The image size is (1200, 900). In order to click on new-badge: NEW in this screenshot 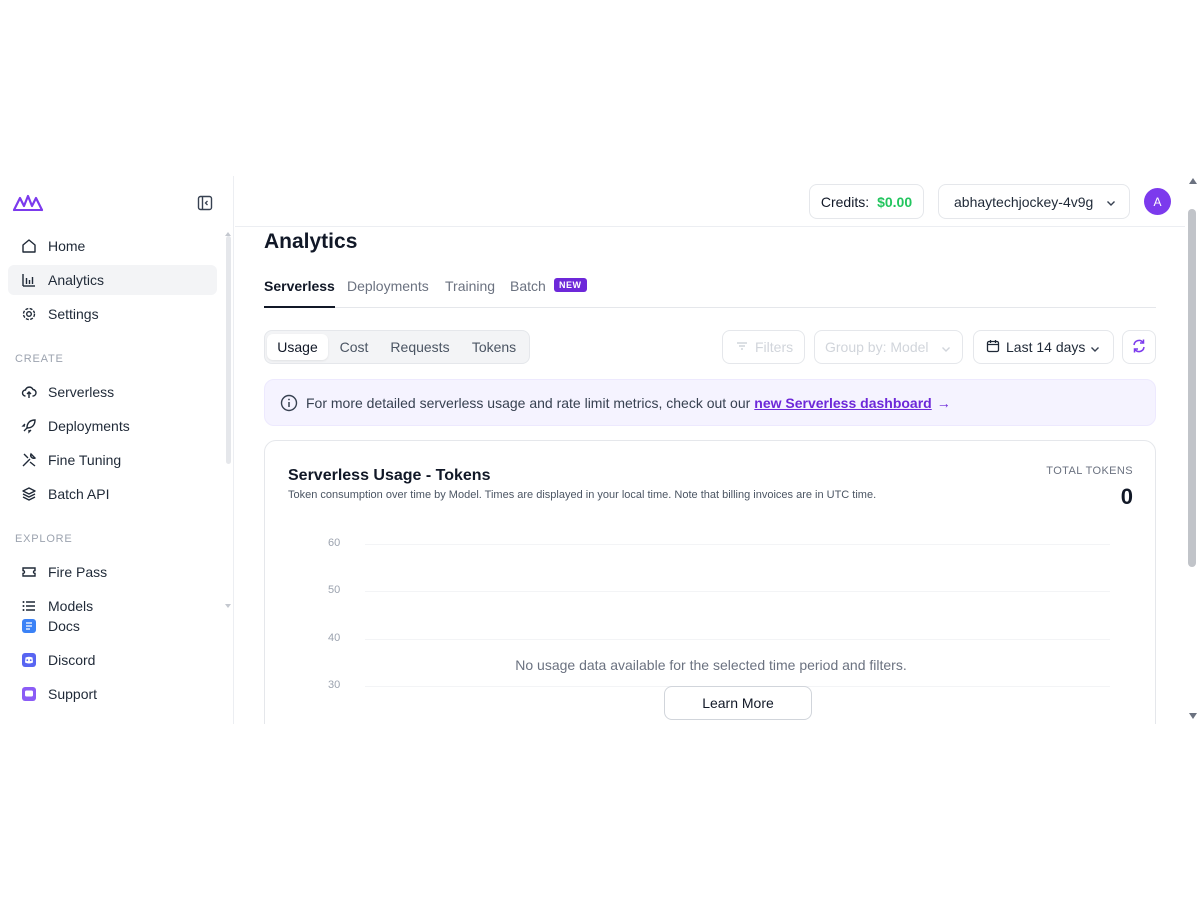, I will do `click(570, 285)`.